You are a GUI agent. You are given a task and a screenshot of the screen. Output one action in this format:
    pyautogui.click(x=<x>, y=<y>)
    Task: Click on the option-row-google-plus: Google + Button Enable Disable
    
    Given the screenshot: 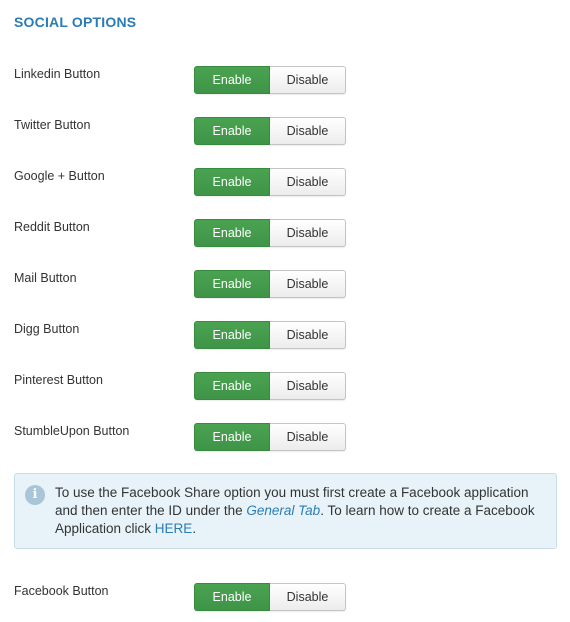 What is the action you would take?
    pyautogui.click(x=284, y=182)
    